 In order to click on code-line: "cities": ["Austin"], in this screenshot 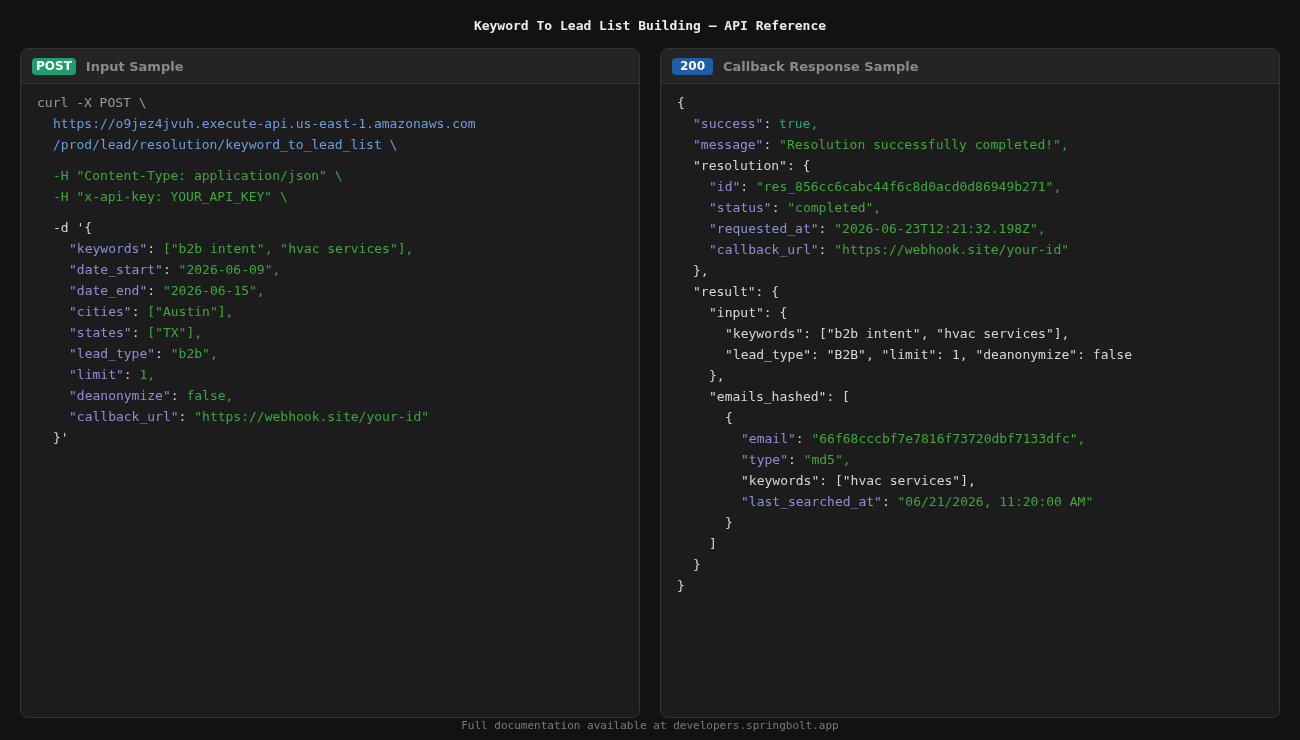, I will do `click(151, 312)`.